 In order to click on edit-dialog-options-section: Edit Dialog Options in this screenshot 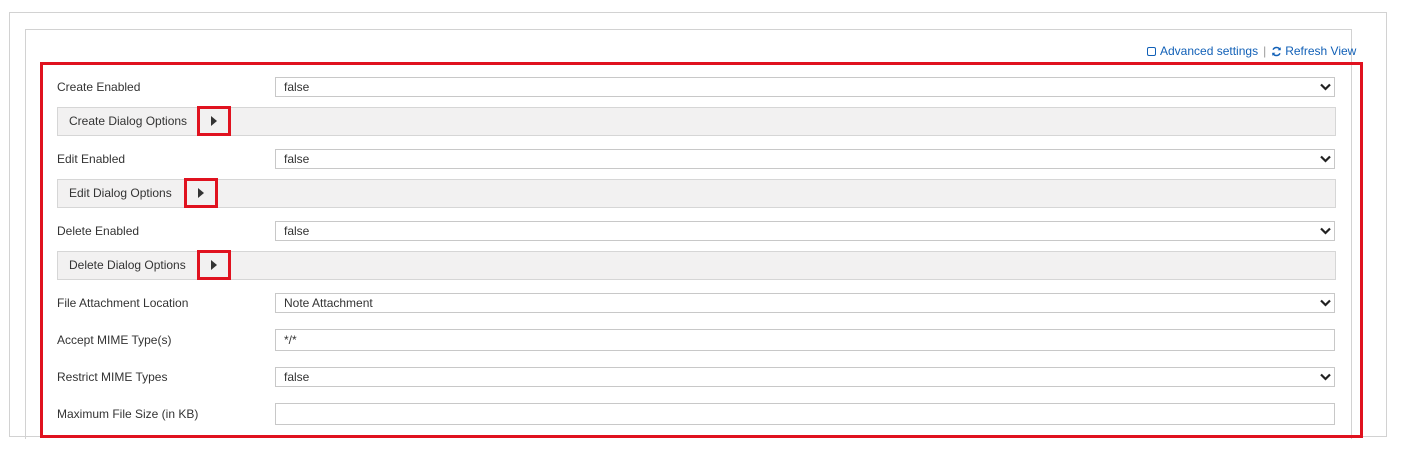, I will do `click(696, 193)`.